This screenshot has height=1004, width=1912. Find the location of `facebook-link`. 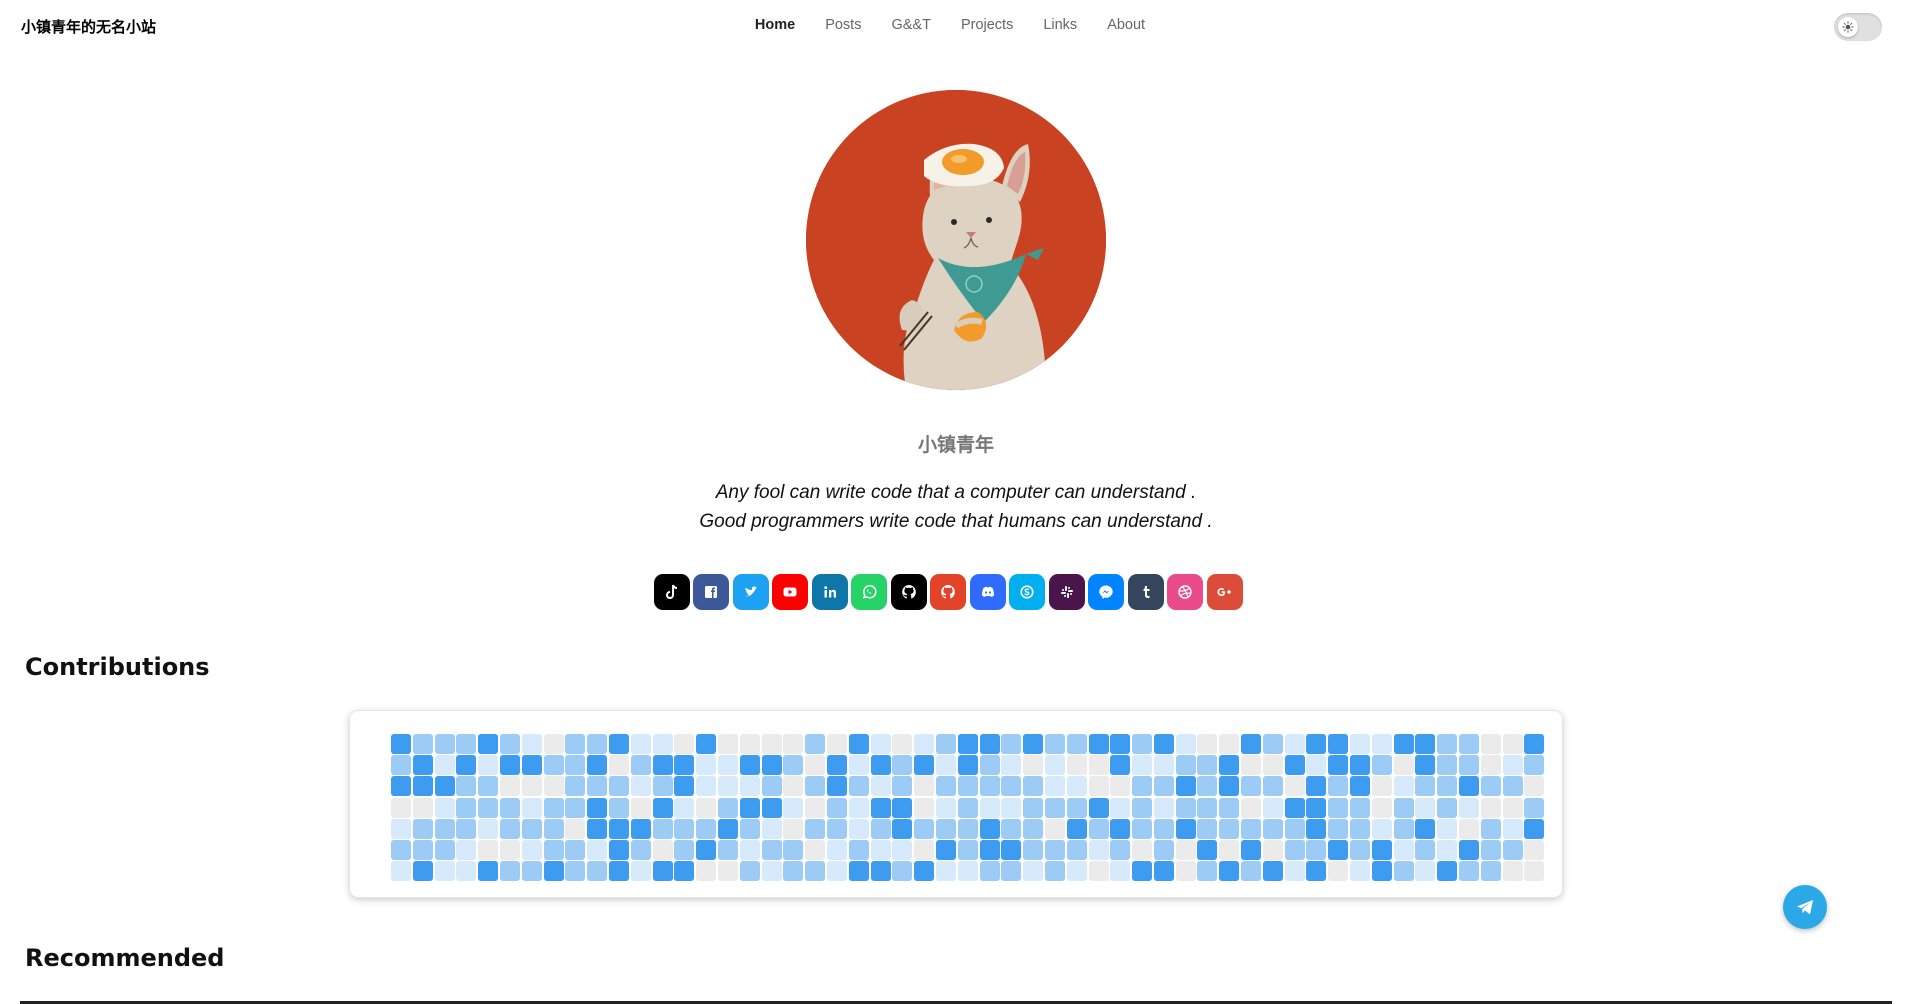

facebook-link is located at coordinates (711, 592).